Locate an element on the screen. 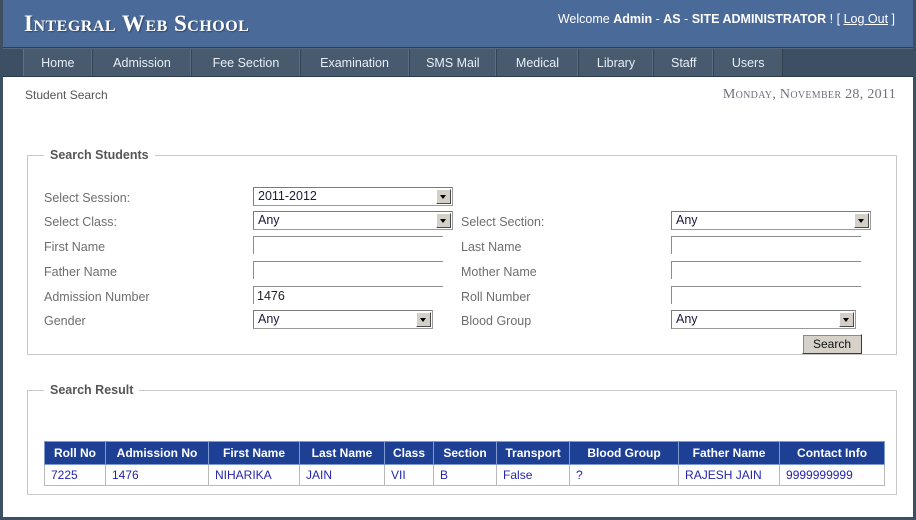 The image size is (916, 520). column-header-roll-no: Roll No is located at coordinates (75, 453).